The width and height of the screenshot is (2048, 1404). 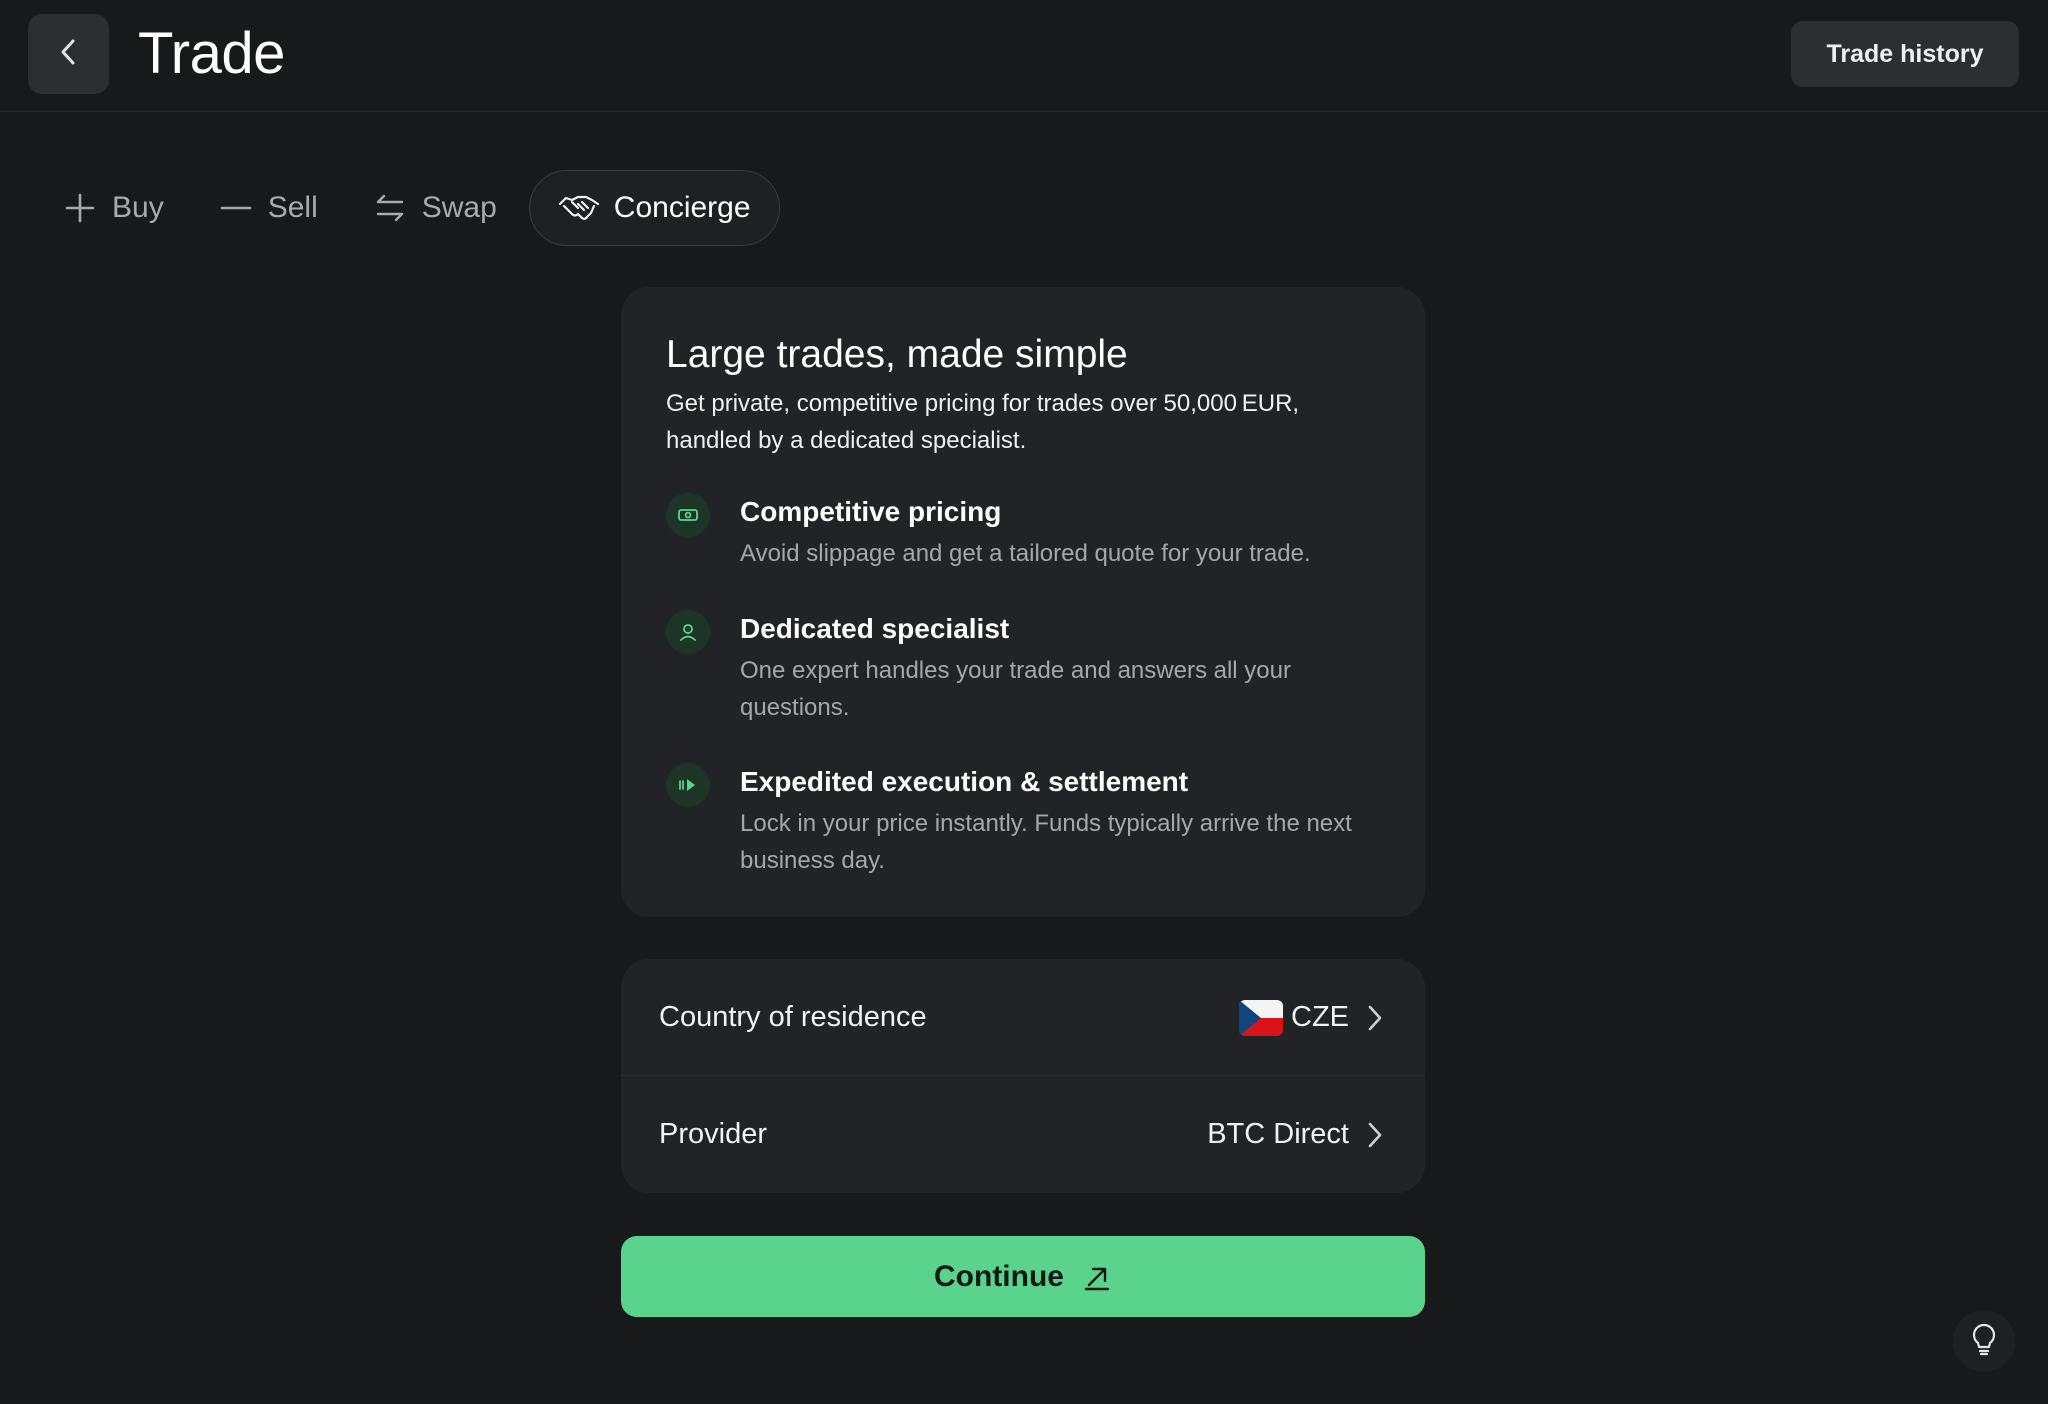 I want to click on swap-arrows-icon, so click(x=390, y=208).